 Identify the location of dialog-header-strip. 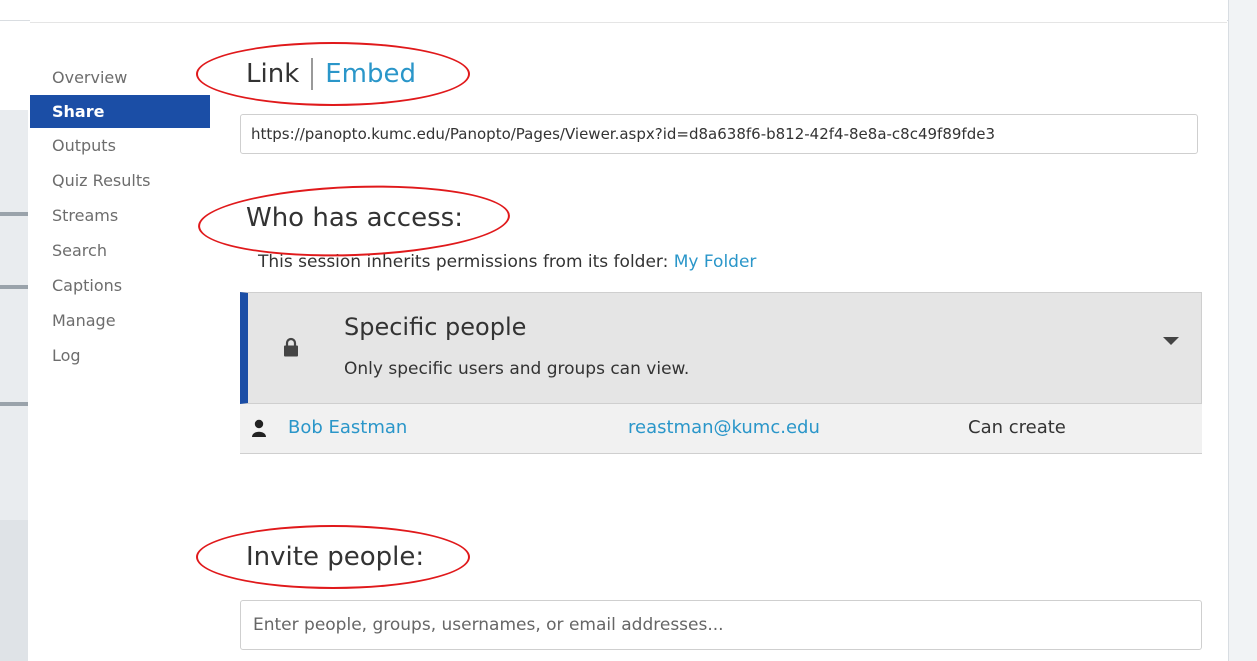
(628, 11).